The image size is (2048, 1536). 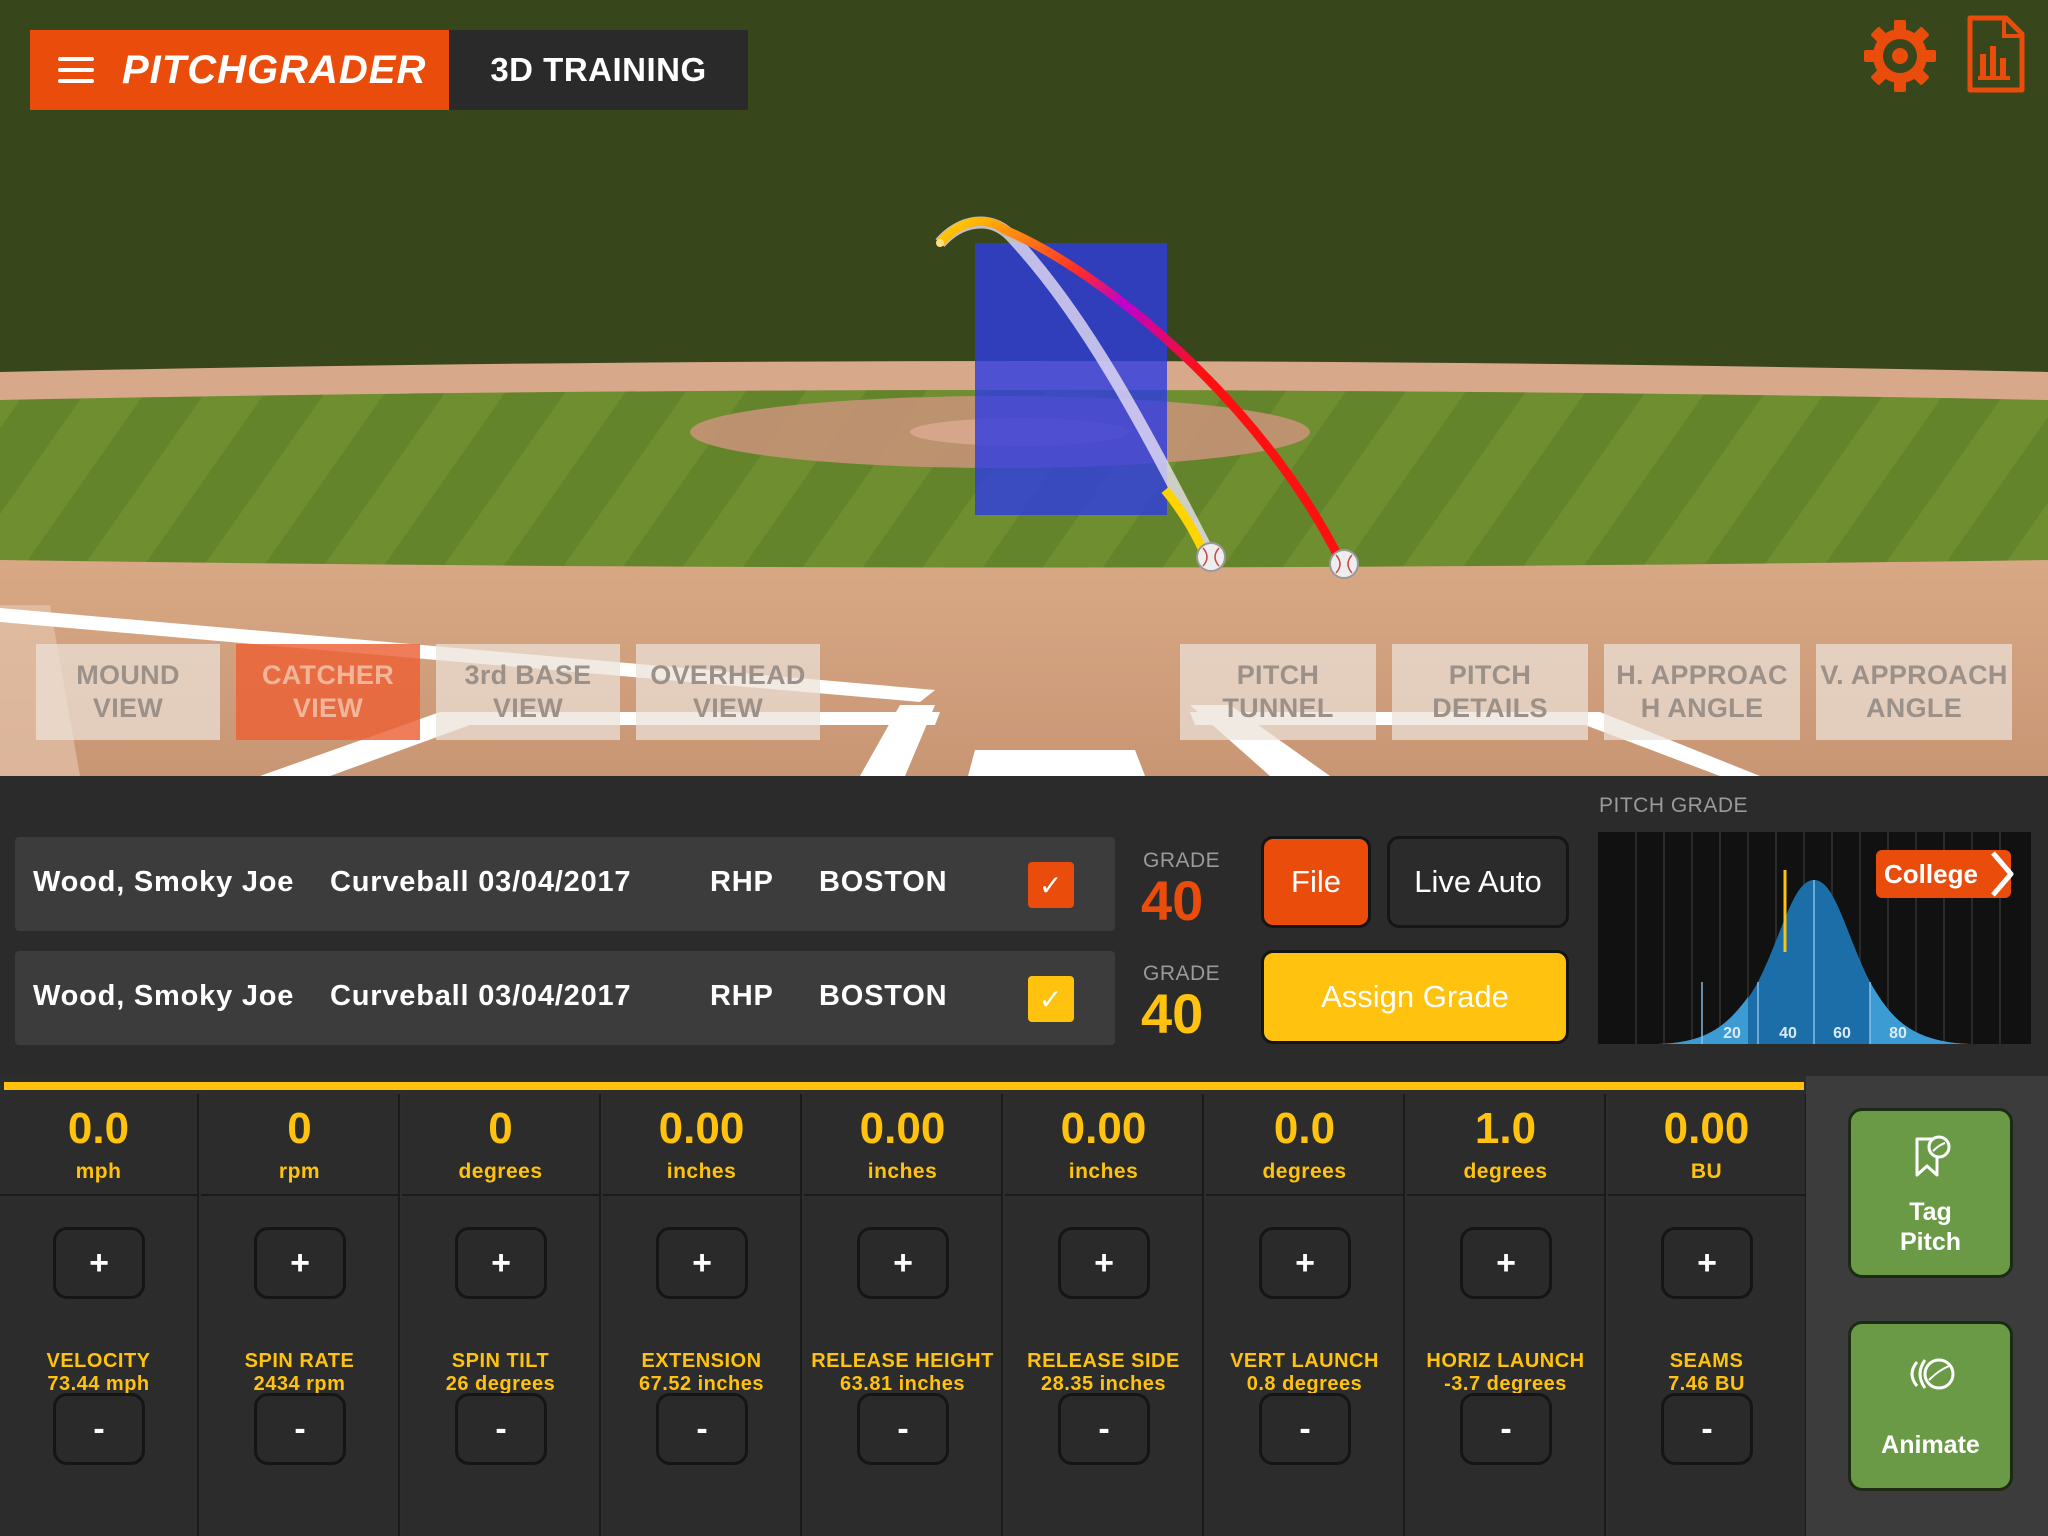 What do you see at coordinates (1788, 1033) in the screenshot?
I see `grade-tick-label: 40` at bounding box center [1788, 1033].